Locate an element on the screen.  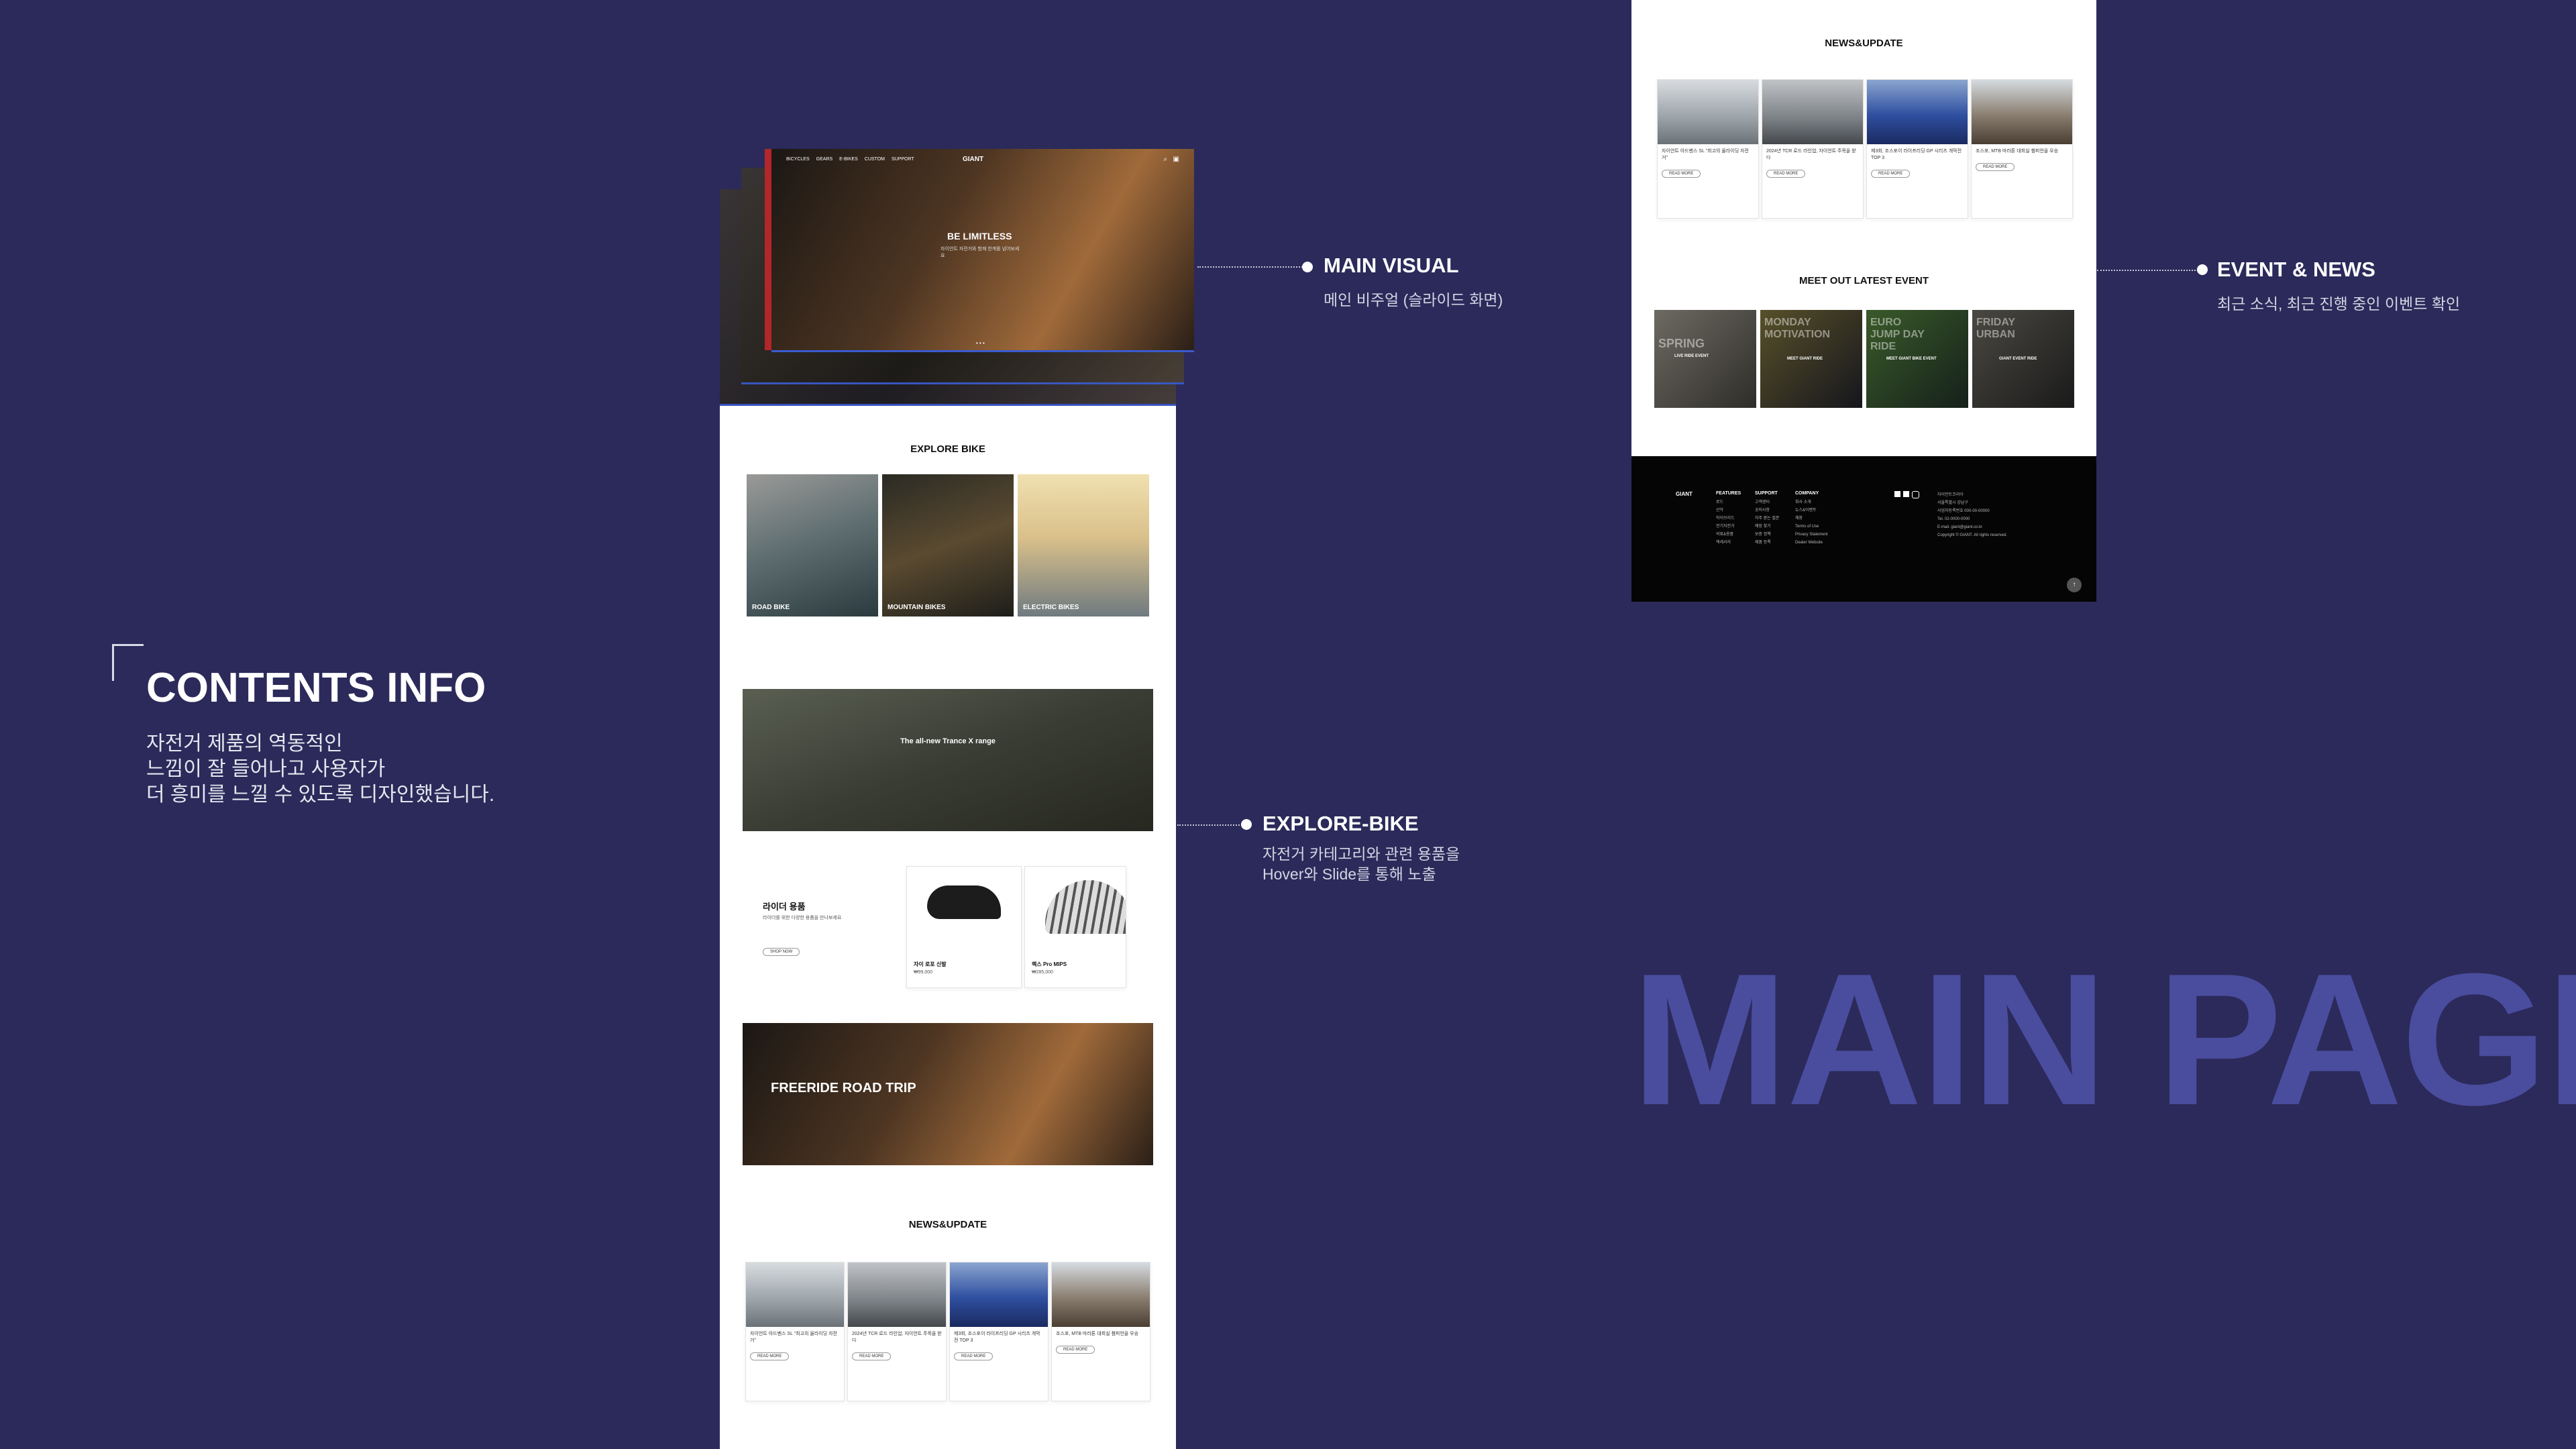
event-card: EURO JUMP DAY RIDE MEET GIANT BIKE EVENT is located at coordinates (1917, 359).